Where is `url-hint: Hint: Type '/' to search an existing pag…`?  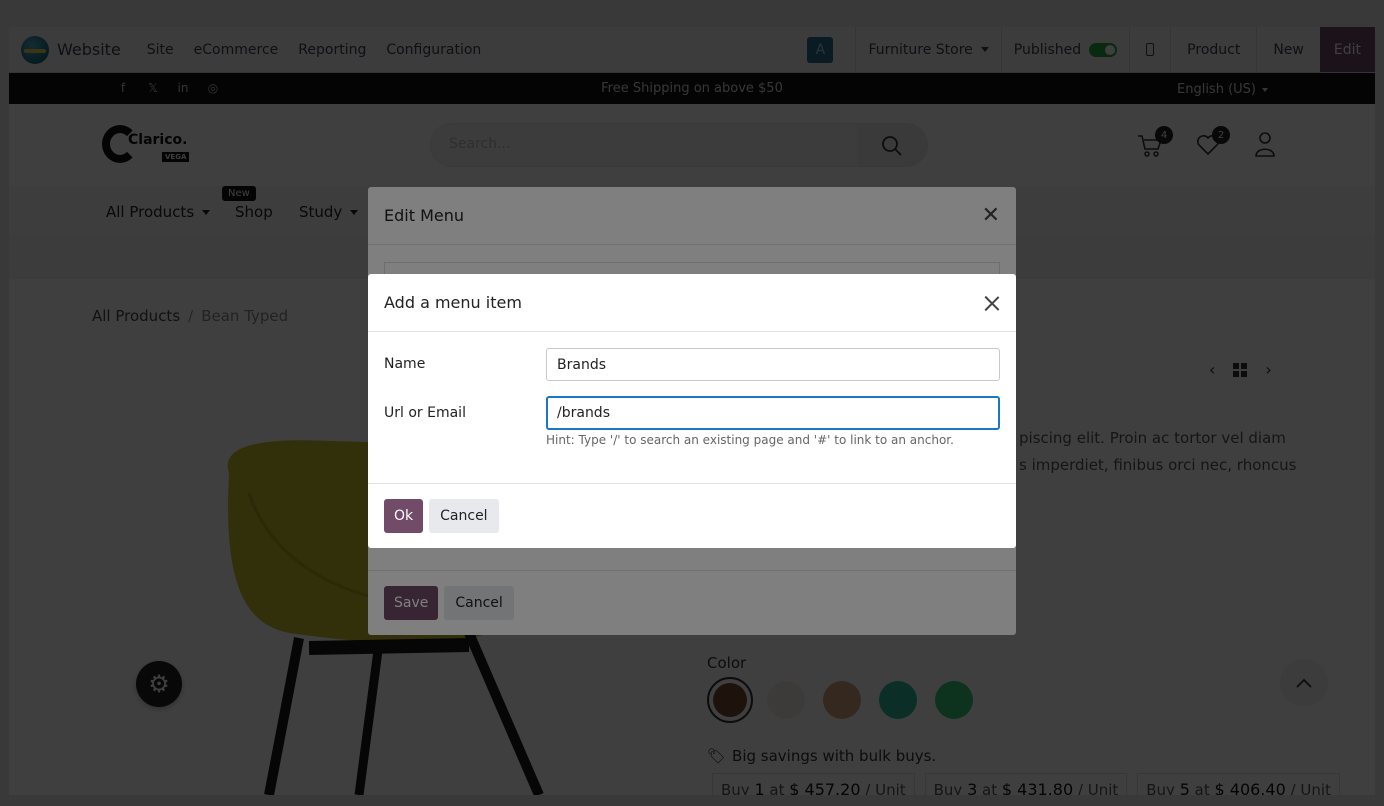 url-hint: Hint: Type '/' to search an existing pag… is located at coordinates (750, 440).